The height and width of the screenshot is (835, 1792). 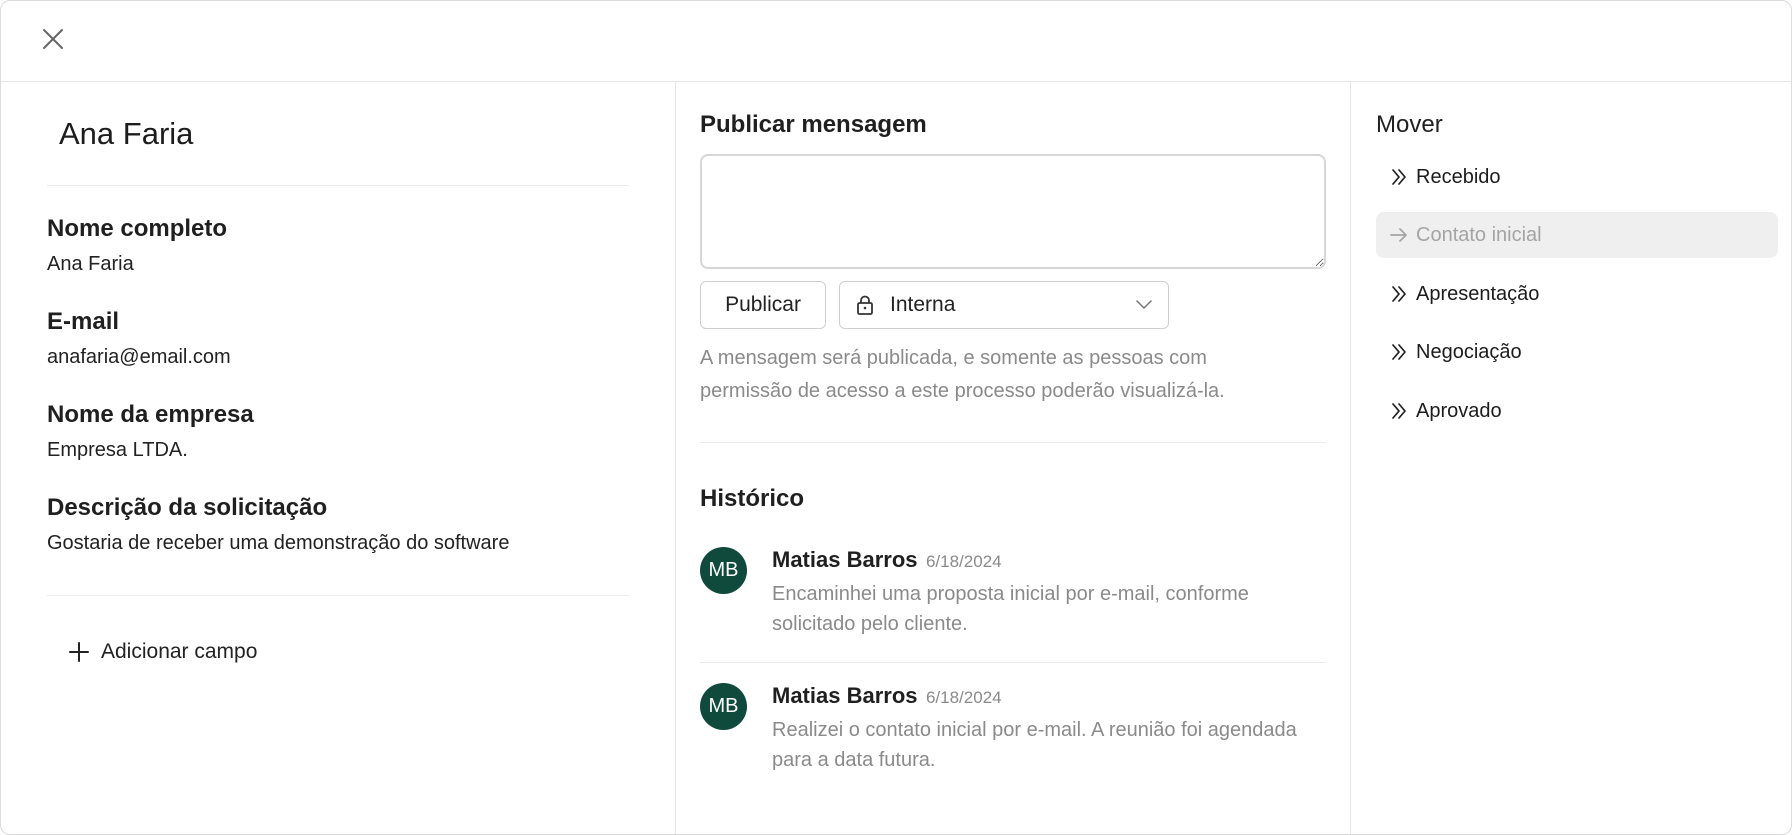 What do you see at coordinates (117, 450) in the screenshot?
I see `field-value: Empresa LTDA.` at bounding box center [117, 450].